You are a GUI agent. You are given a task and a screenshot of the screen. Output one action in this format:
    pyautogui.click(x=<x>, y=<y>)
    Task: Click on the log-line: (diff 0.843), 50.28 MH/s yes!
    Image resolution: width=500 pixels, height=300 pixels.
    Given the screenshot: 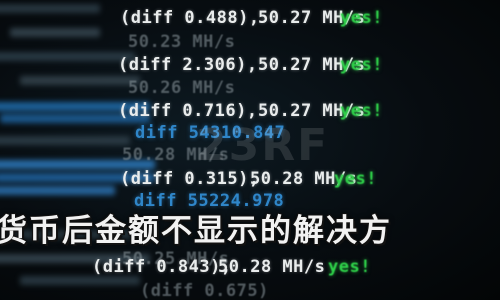 What is the action you would take?
    pyautogui.click(x=250, y=267)
    